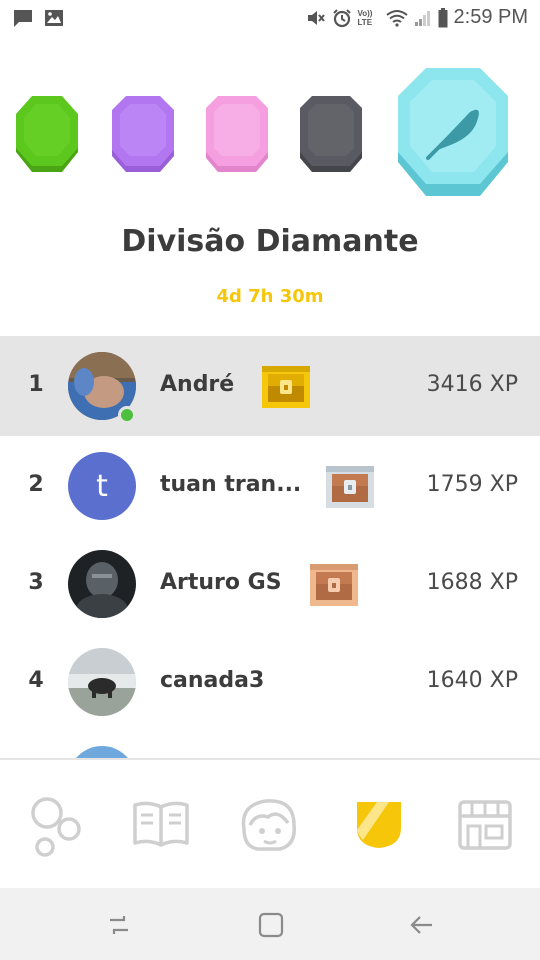  Describe the element at coordinates (36, 582) in the screenshot. I see `rank-number: 3` at that location.